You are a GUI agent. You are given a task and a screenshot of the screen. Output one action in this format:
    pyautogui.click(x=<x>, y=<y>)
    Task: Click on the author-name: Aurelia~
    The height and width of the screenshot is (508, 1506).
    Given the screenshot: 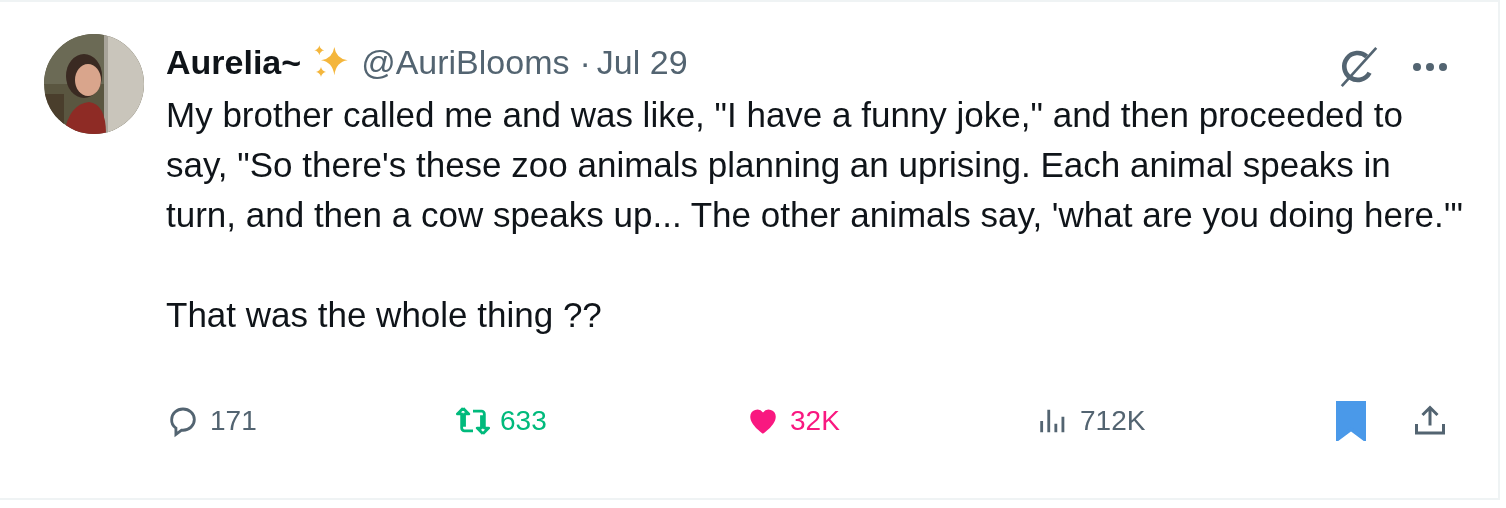 What is the action you would take?
    pyautogui.click(x=234, y=62)
    